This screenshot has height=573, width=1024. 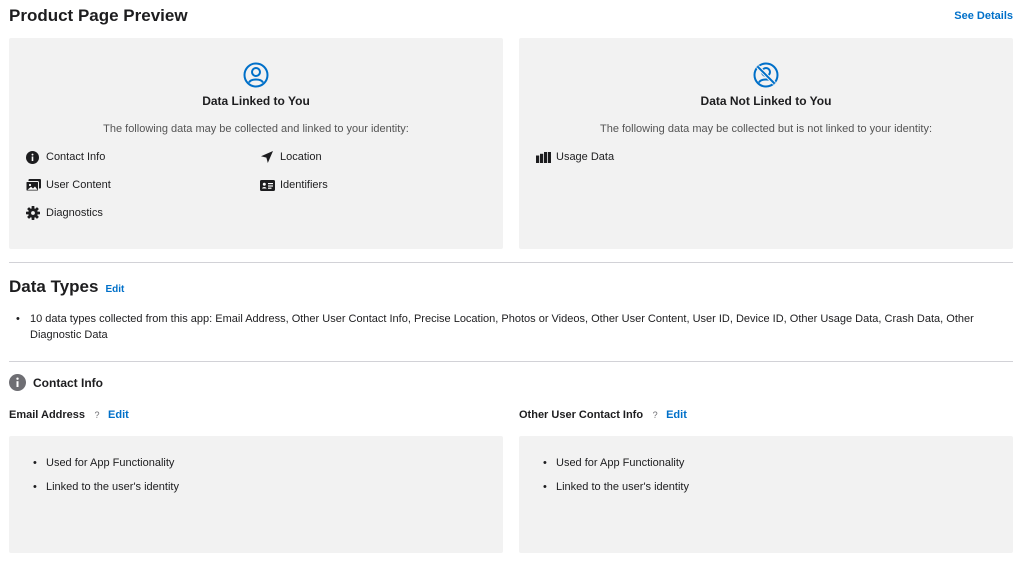 What do you see at coordinates (76, 157) in the screenshot?
I see `category-label: Contact Info` at bounding box center [76, 157].